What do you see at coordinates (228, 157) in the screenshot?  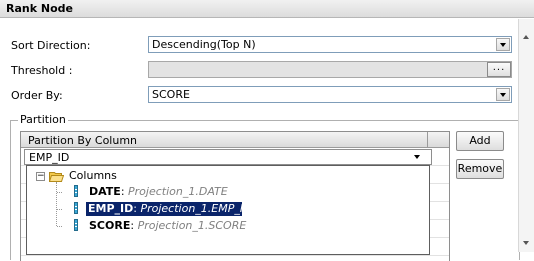 I see `partition-column-select: EMP_ID` at bounding box center [228, 157].